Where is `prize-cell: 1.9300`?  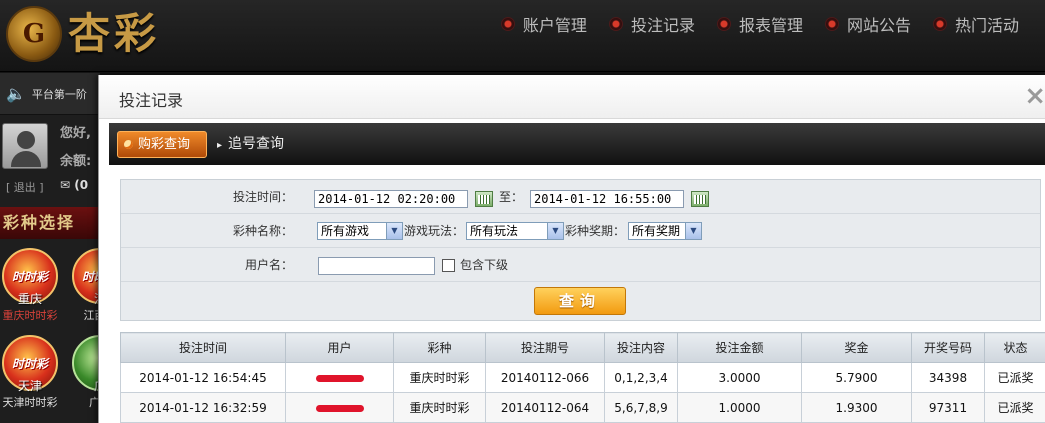 prize-cell: 1.9300 is located at coordinates (856, 407).